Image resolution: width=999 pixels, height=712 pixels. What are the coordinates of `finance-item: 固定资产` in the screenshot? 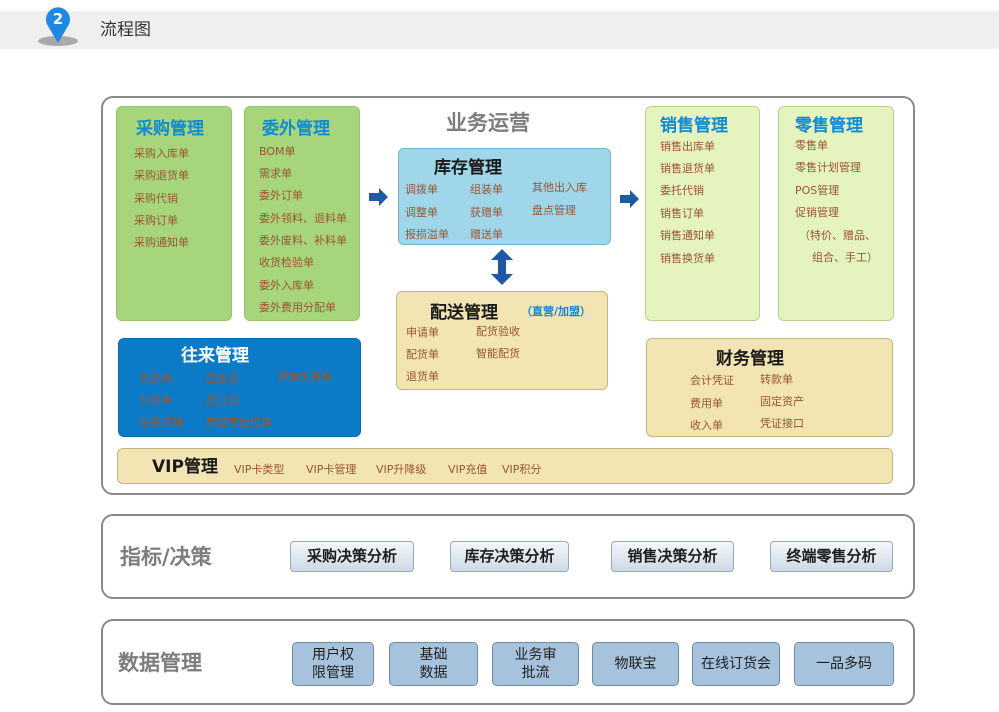 It's located at (782, 401).